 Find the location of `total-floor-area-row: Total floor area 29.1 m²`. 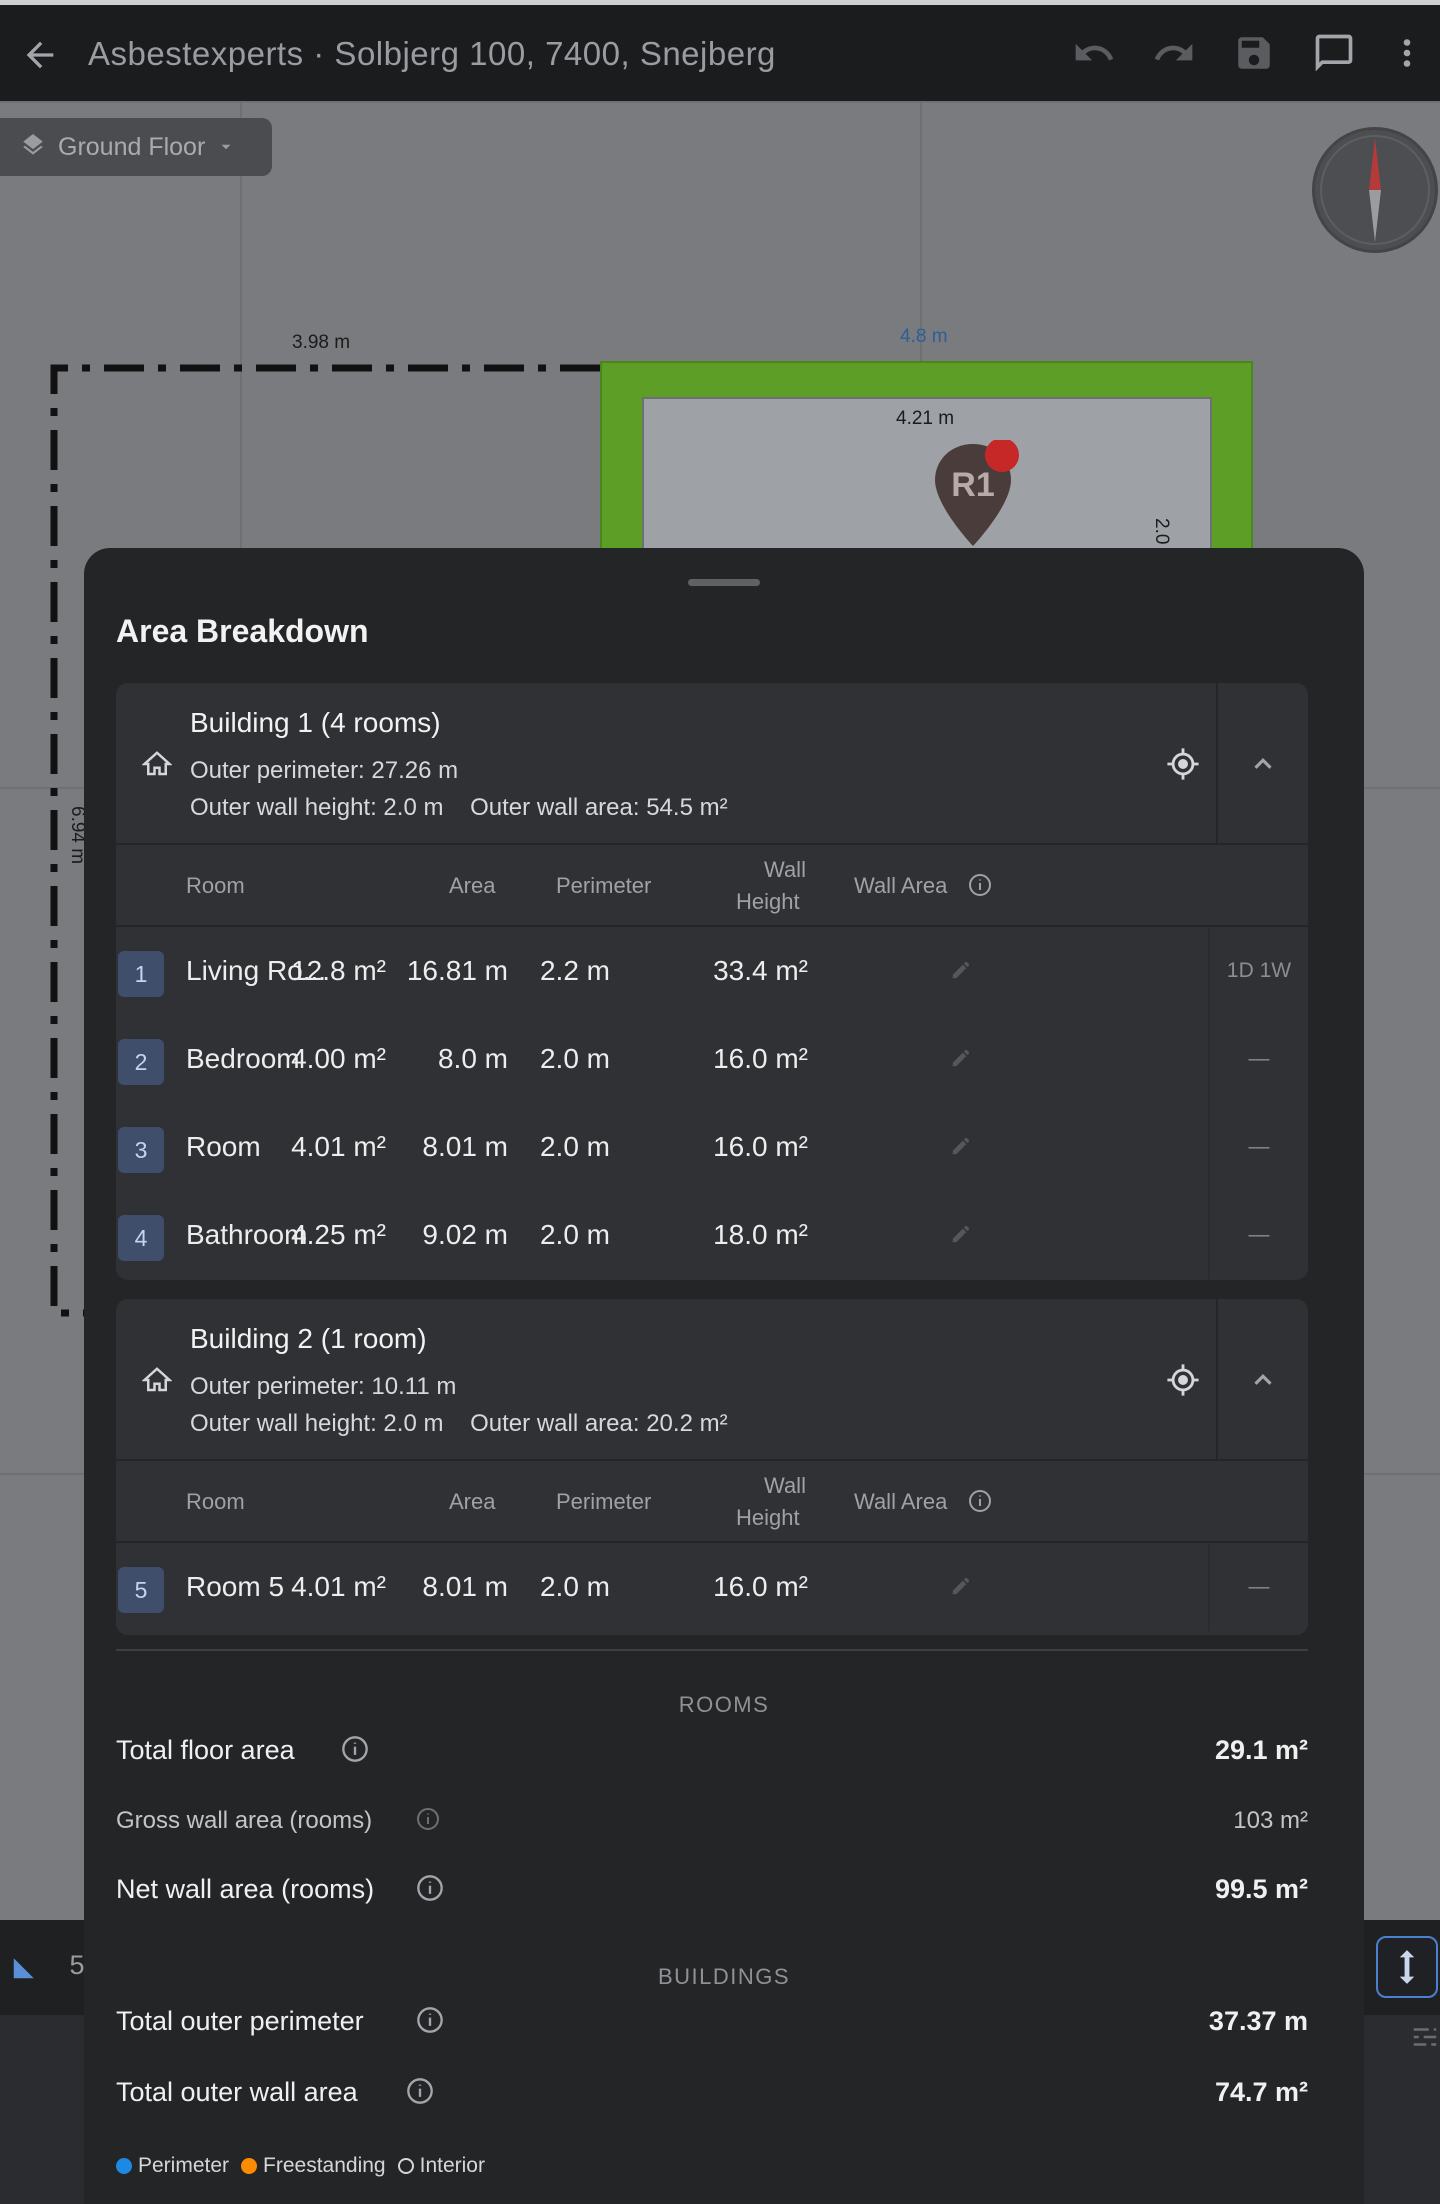

total-floor-area-row: Total floor area 29.1 m² is located at coordinates (712, 1755).